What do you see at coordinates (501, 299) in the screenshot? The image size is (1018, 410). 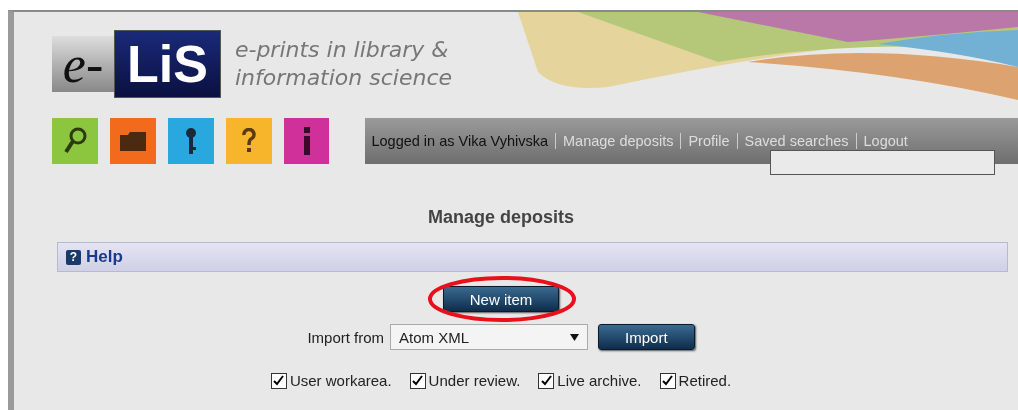 I see `new-item-button: New item` at bounding box center [501, 299].